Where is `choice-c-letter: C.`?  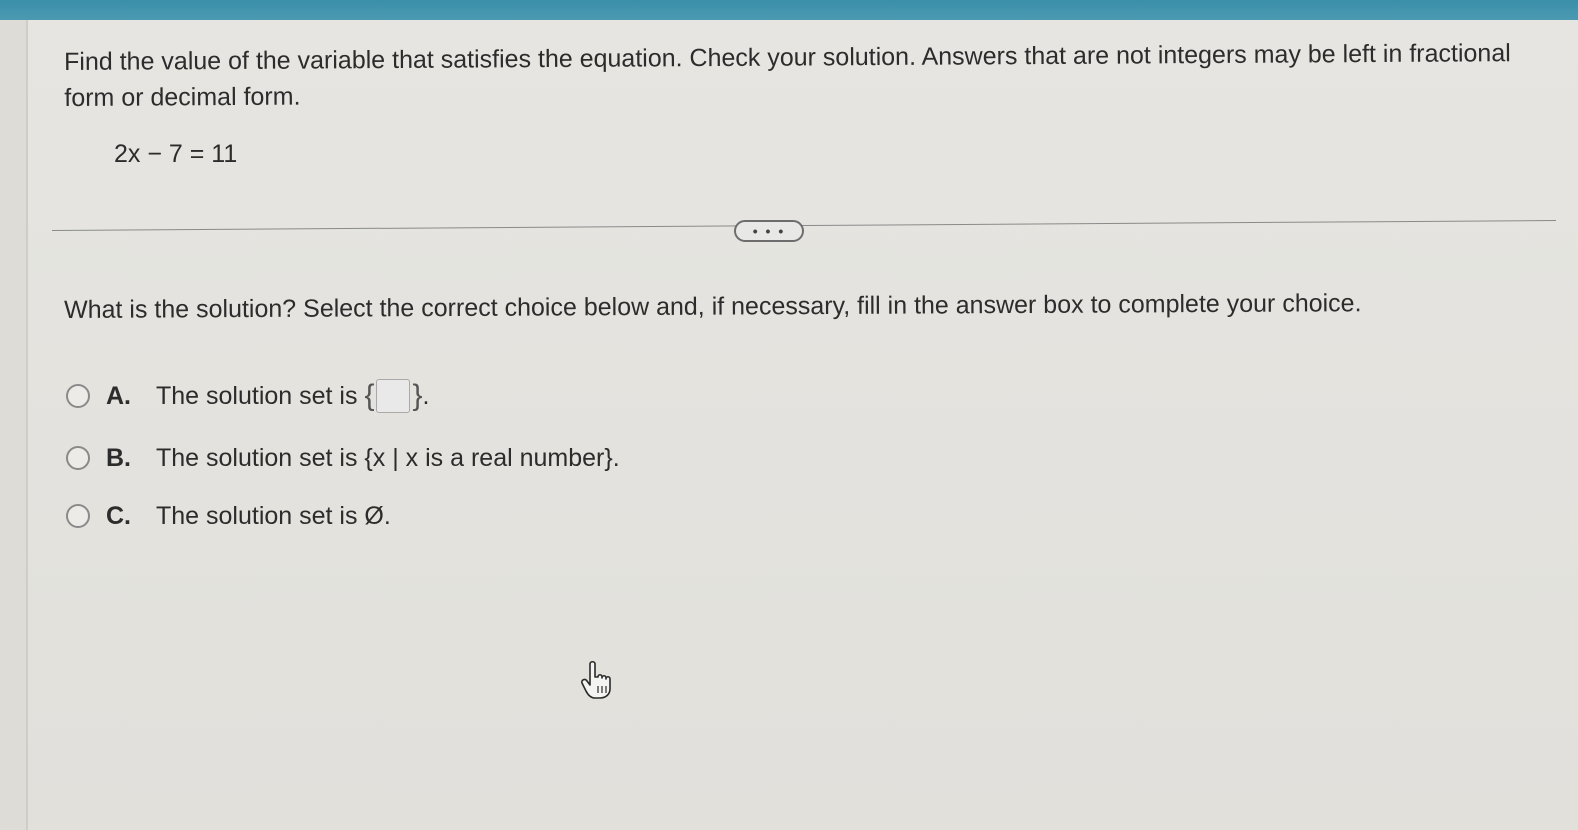
choice-c-letter: C. is located at coordinates (118, 515).